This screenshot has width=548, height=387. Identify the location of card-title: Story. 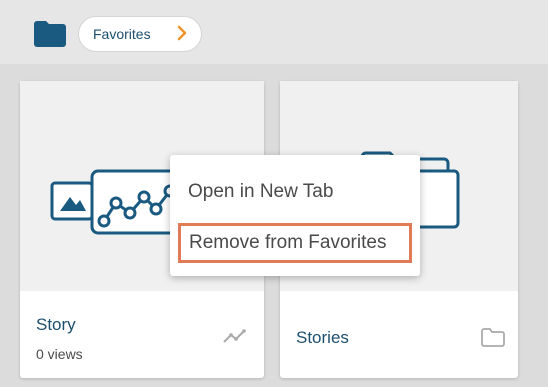
(56, 325).